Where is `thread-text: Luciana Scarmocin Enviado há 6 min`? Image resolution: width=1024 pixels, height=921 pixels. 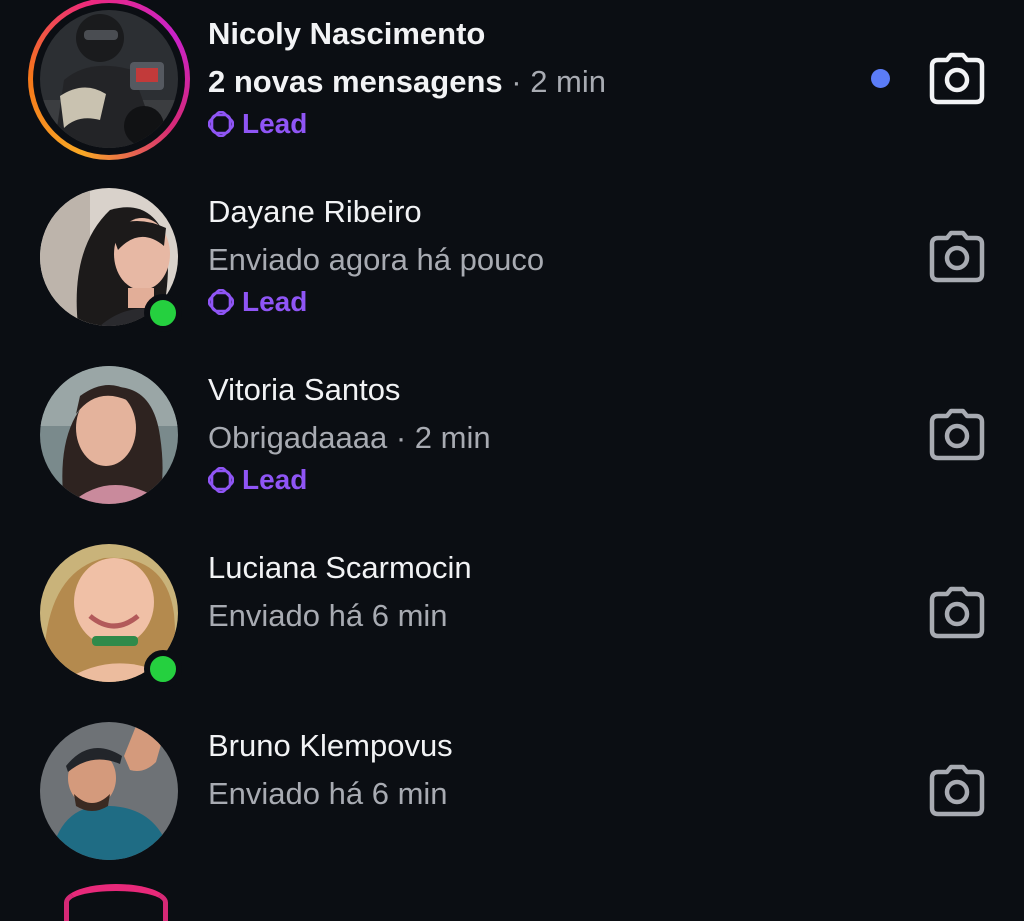
thread-text: Luciana Scarmocin Enviado há 6 min is located at coordinates (340, 592).